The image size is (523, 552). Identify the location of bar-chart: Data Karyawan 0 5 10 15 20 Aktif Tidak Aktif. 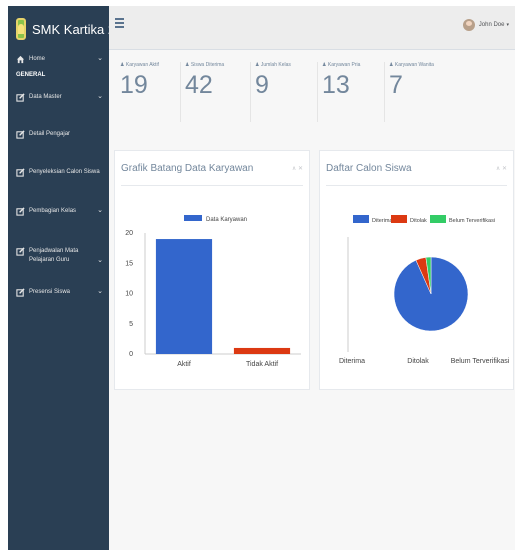
(213, 291).